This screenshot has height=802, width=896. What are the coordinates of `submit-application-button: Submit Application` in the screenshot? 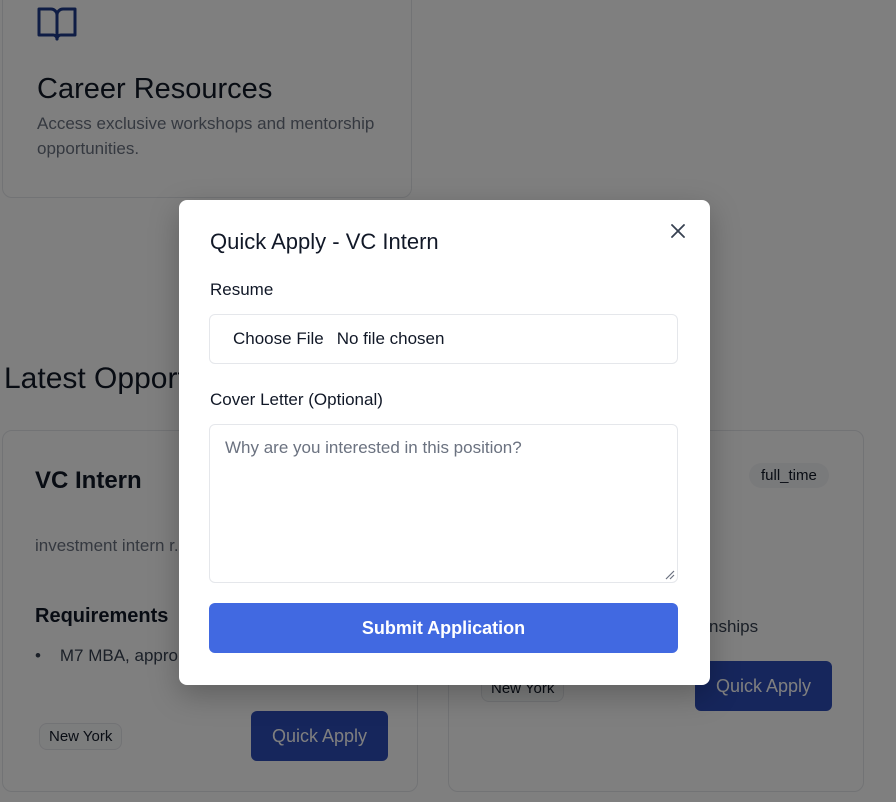 It's located at (443, 628).